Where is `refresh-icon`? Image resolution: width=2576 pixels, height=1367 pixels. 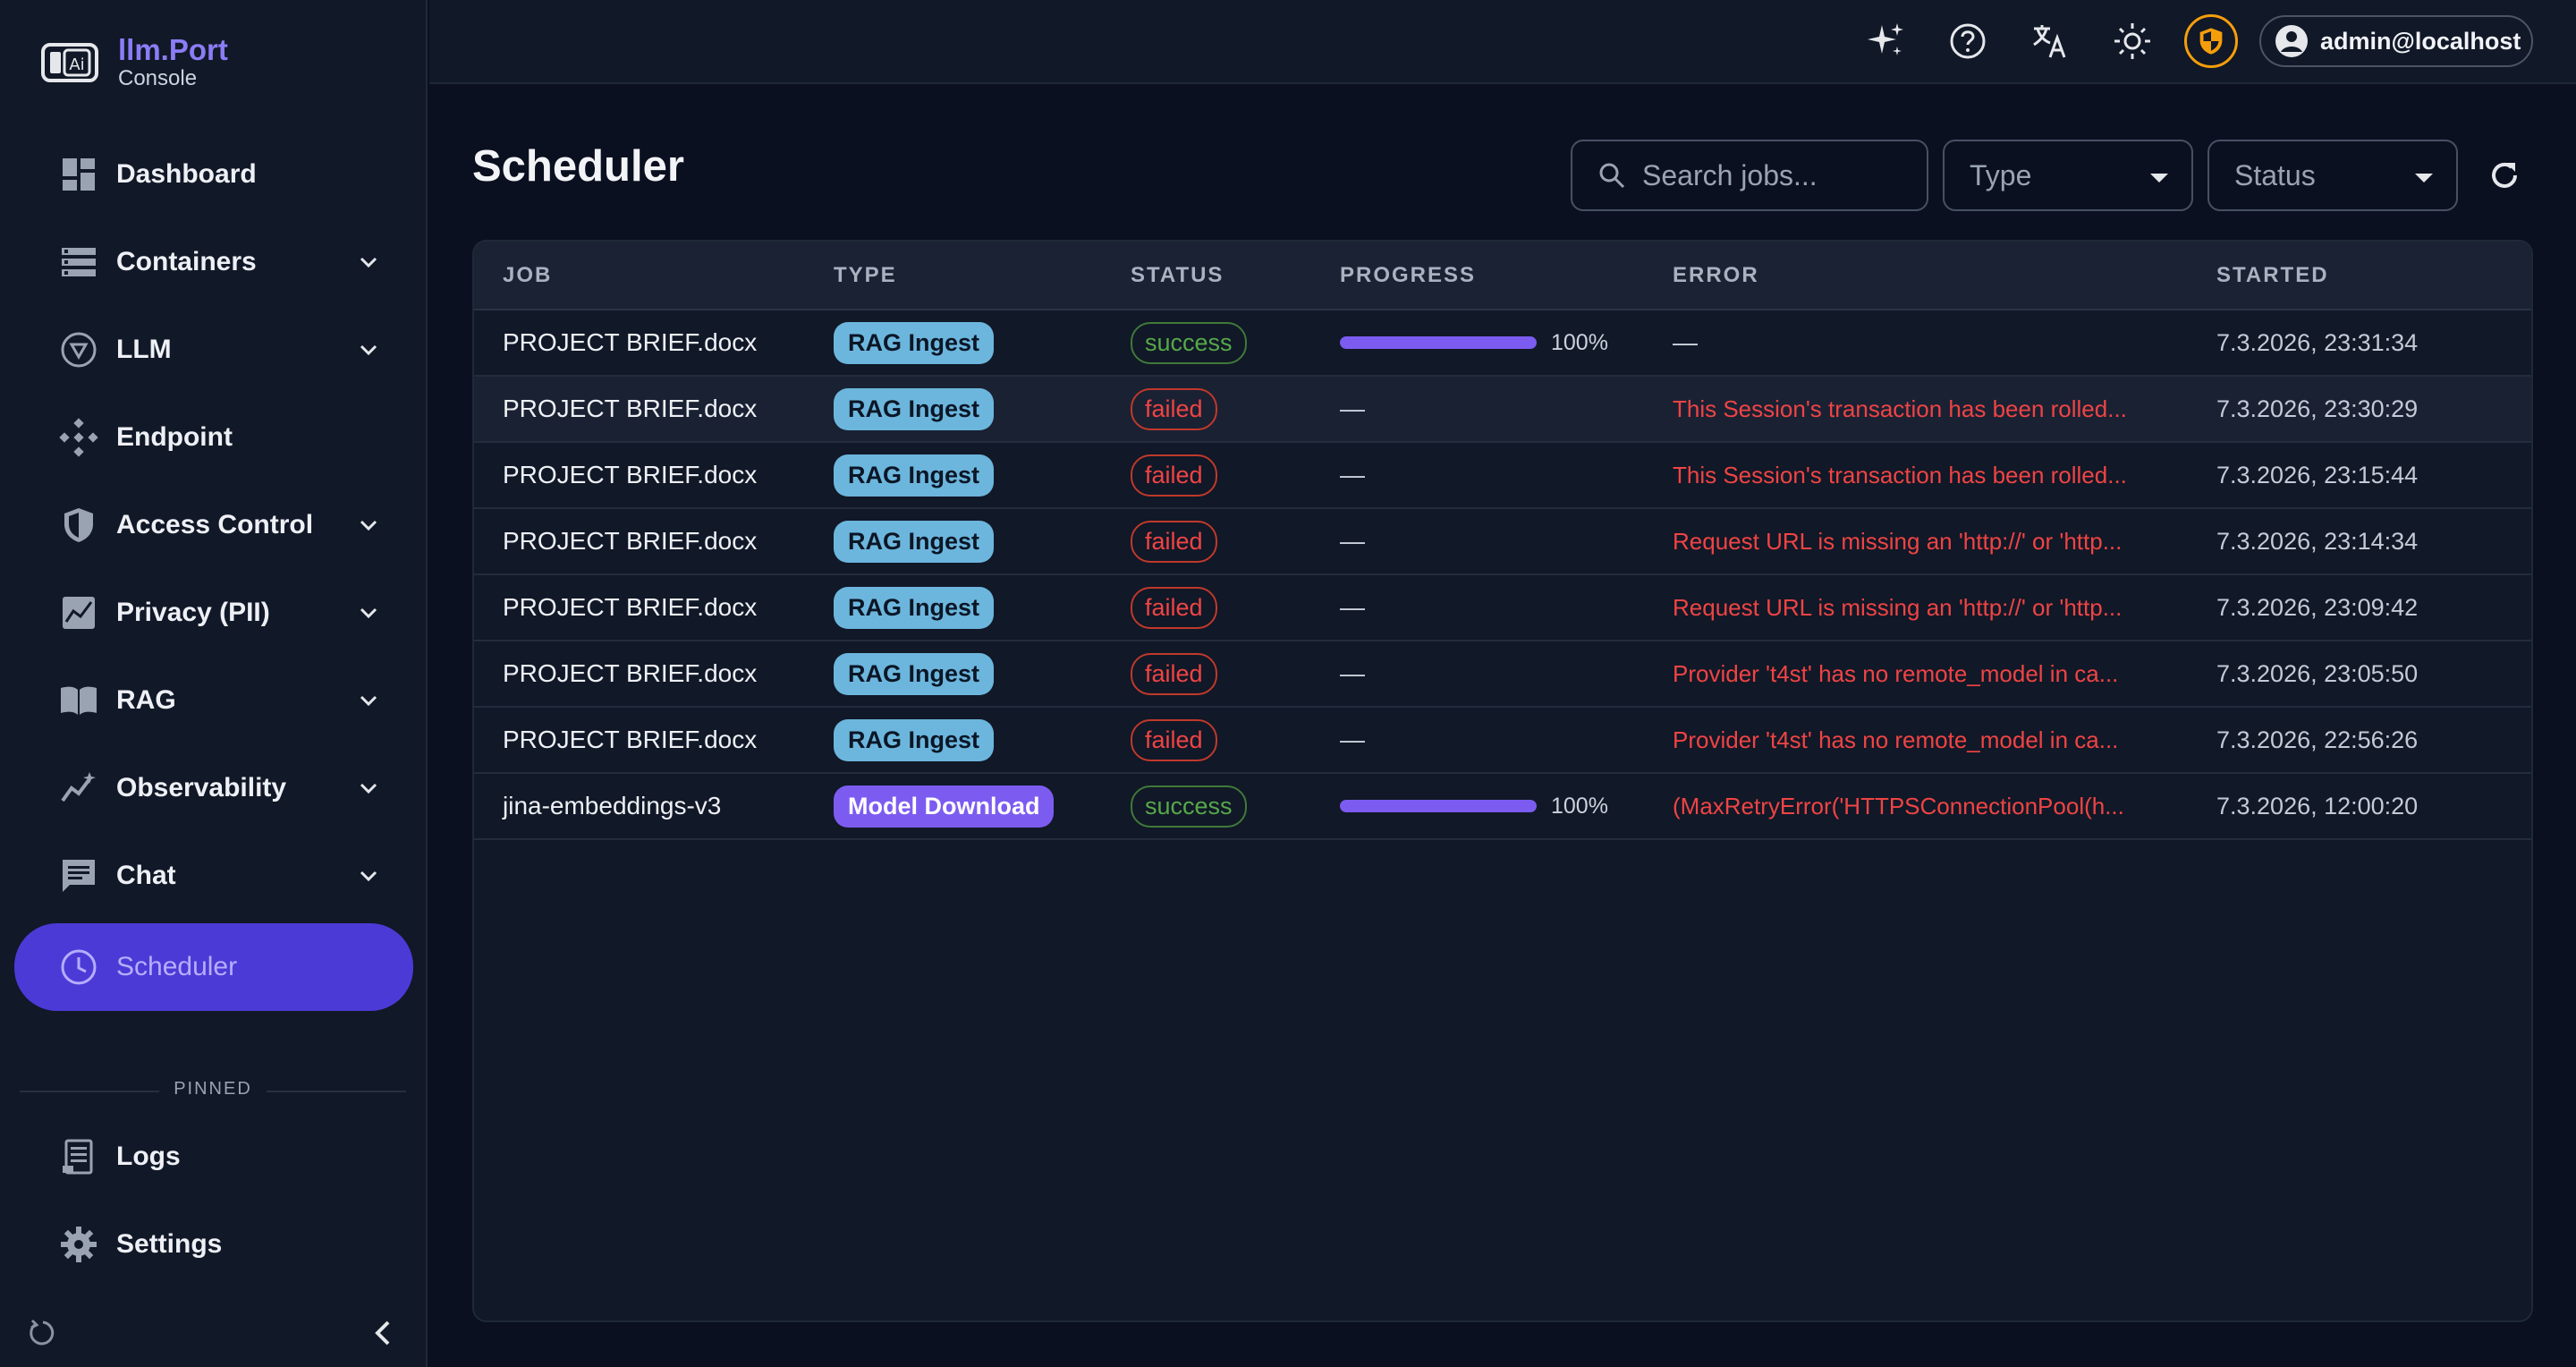
refresh-icon is located at coordinates (2504, 175).